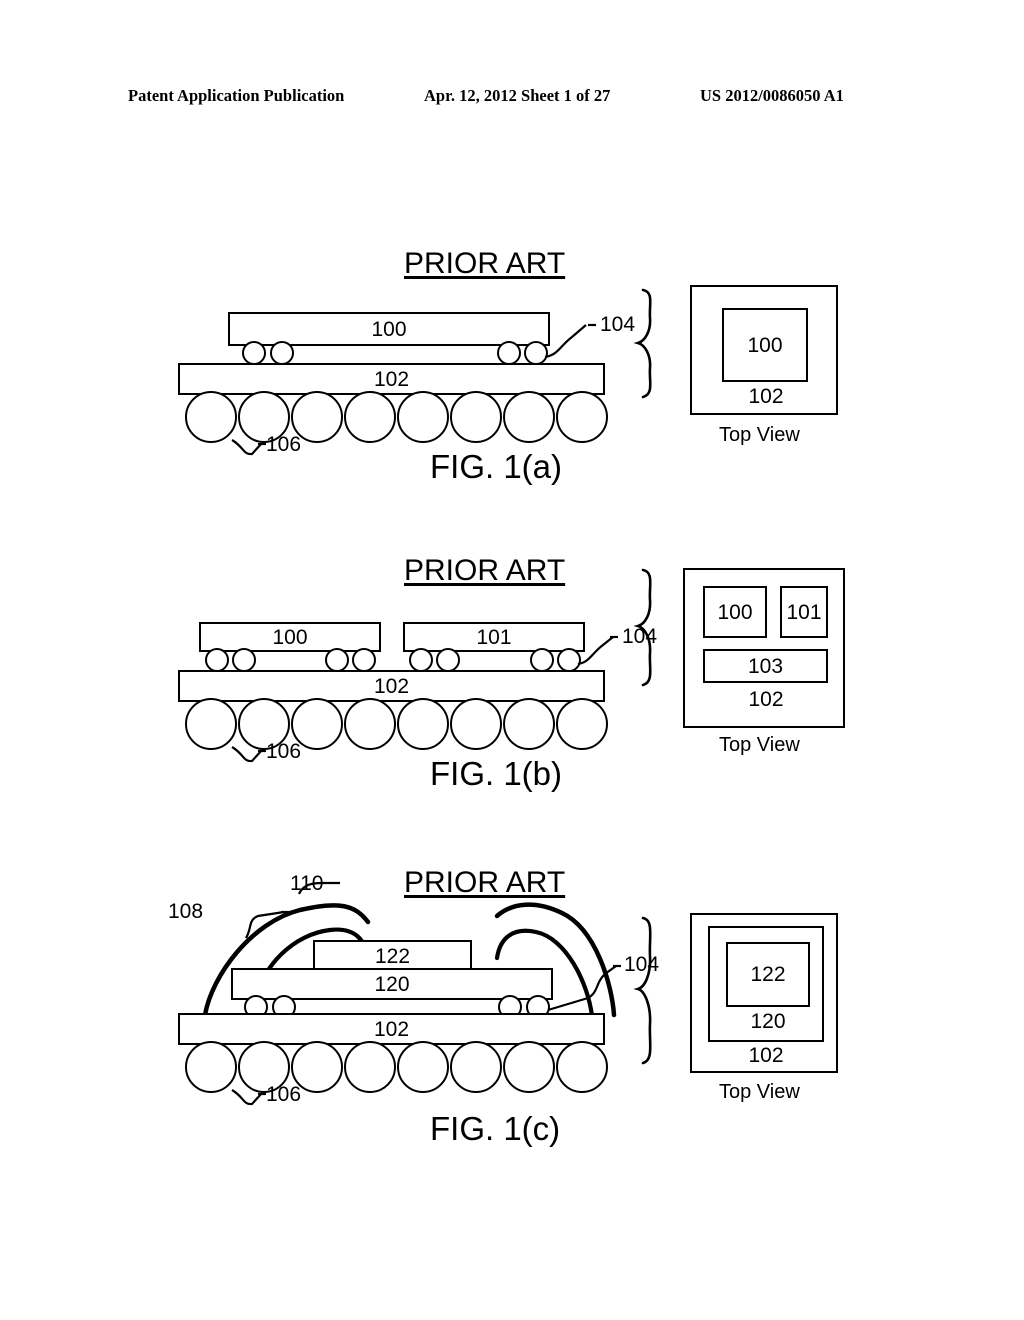 This screenshot has width=1024, height=1320. I want to click on die-101-1b: 101, so click(494, 637).